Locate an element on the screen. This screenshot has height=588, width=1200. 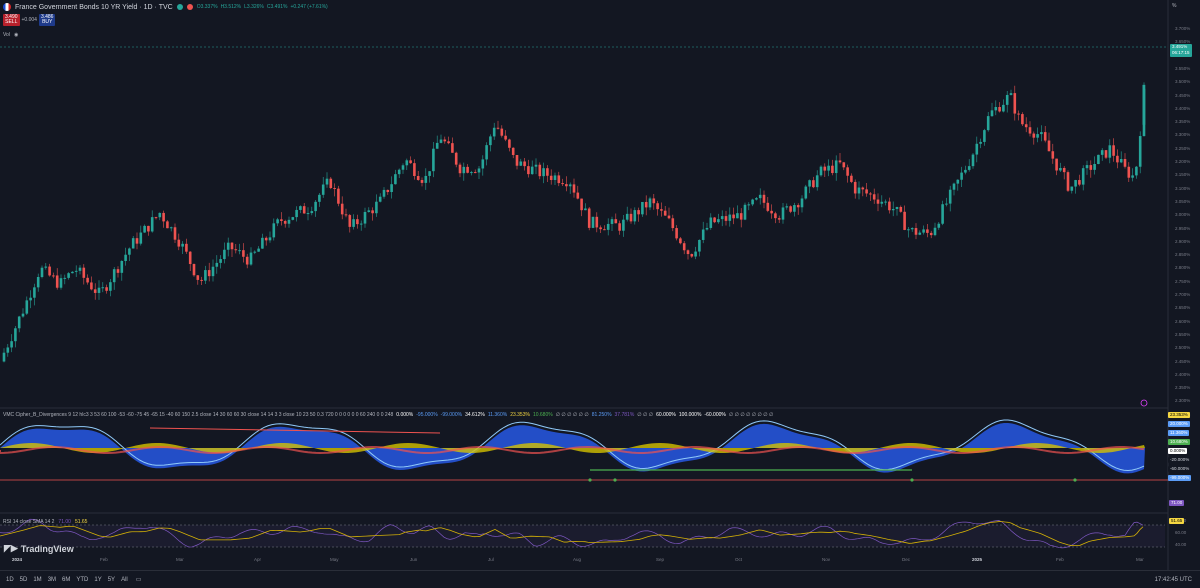
rsi-sma-tag: 51.65 is located at coordinates (1177, 521).